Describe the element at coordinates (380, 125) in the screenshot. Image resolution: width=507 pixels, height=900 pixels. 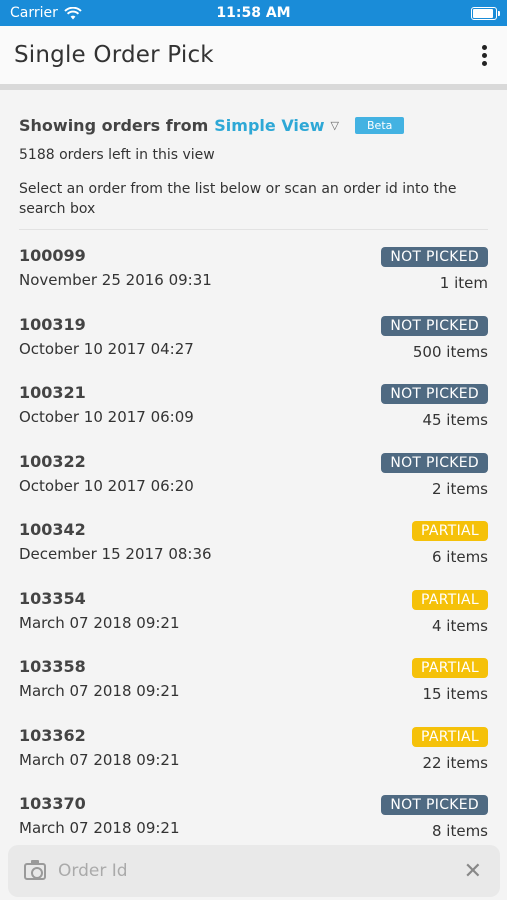
I see `beta-badge: Beta` at that location.